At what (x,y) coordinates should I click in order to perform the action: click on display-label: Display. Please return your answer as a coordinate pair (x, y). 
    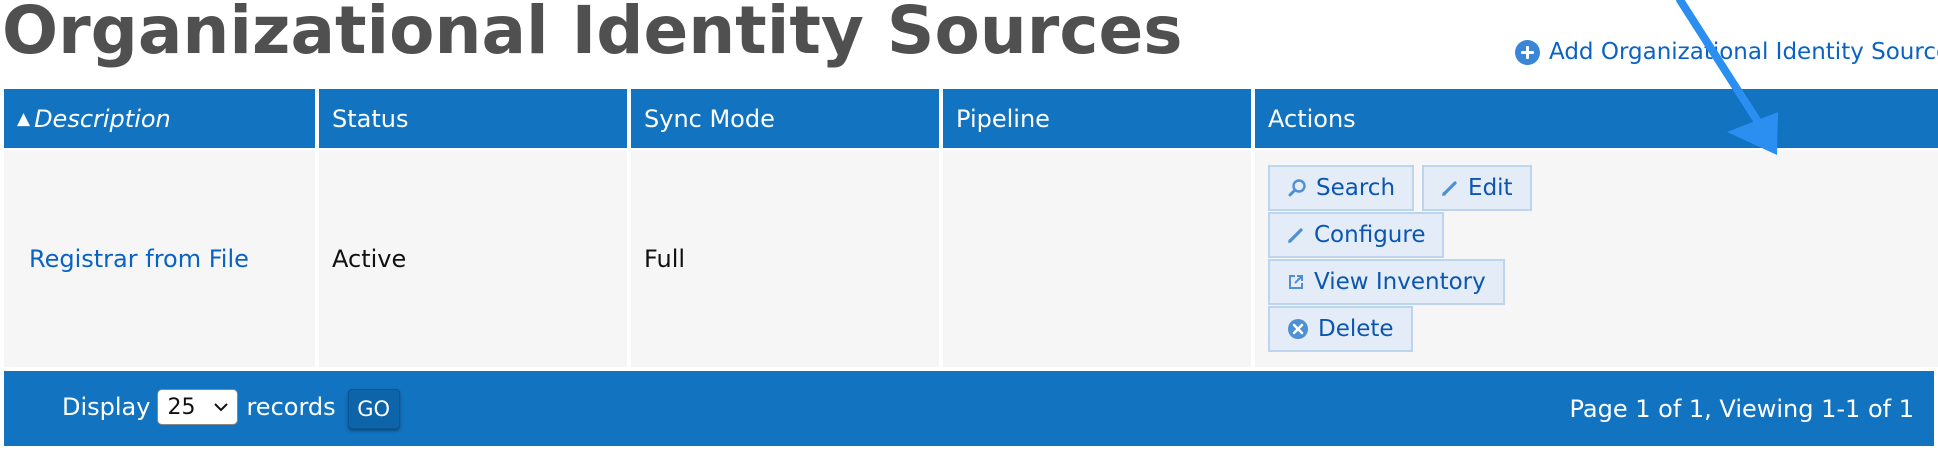
    Looking at the image, I should click on (106, 407).